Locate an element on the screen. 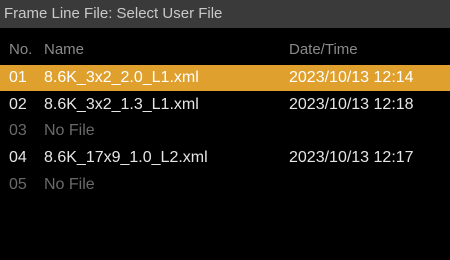  screen-title: Frame Line File: Select User File is located at coordinates (225, 14).